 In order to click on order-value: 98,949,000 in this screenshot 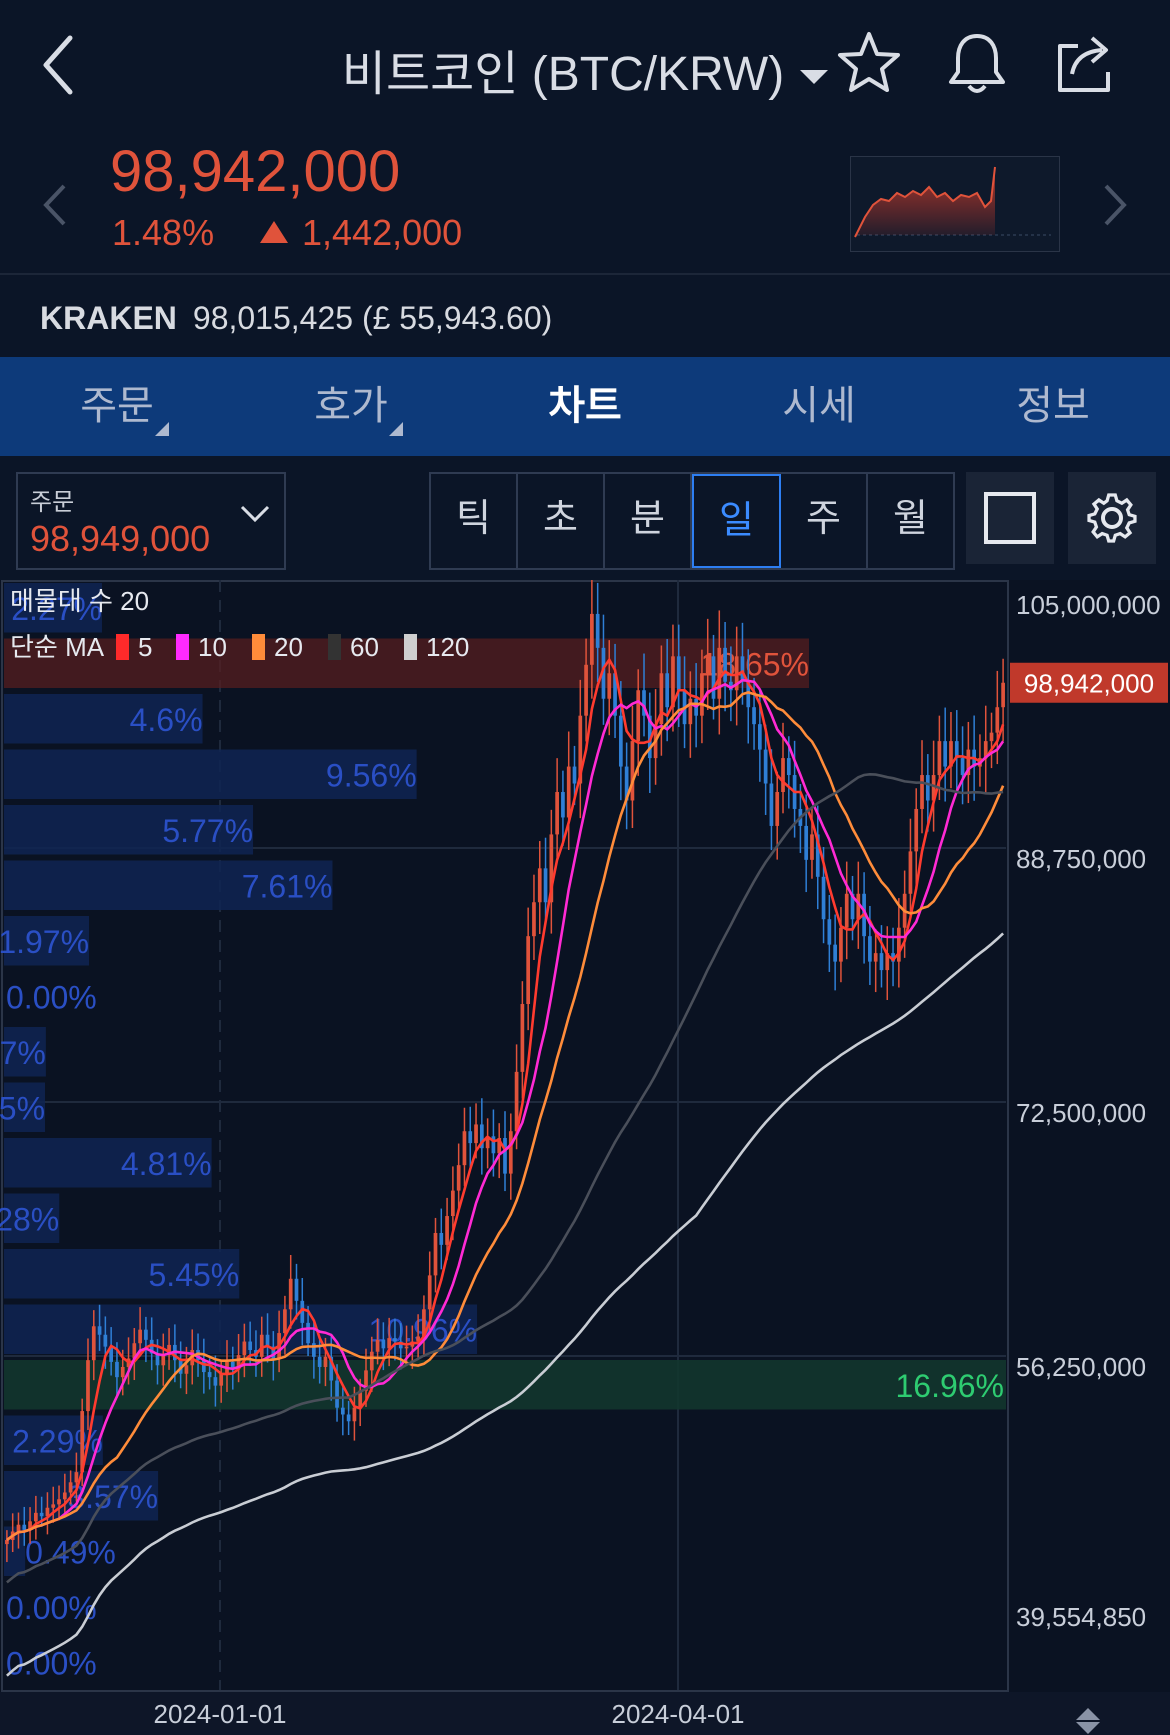, I will do `click(120, 538)`.